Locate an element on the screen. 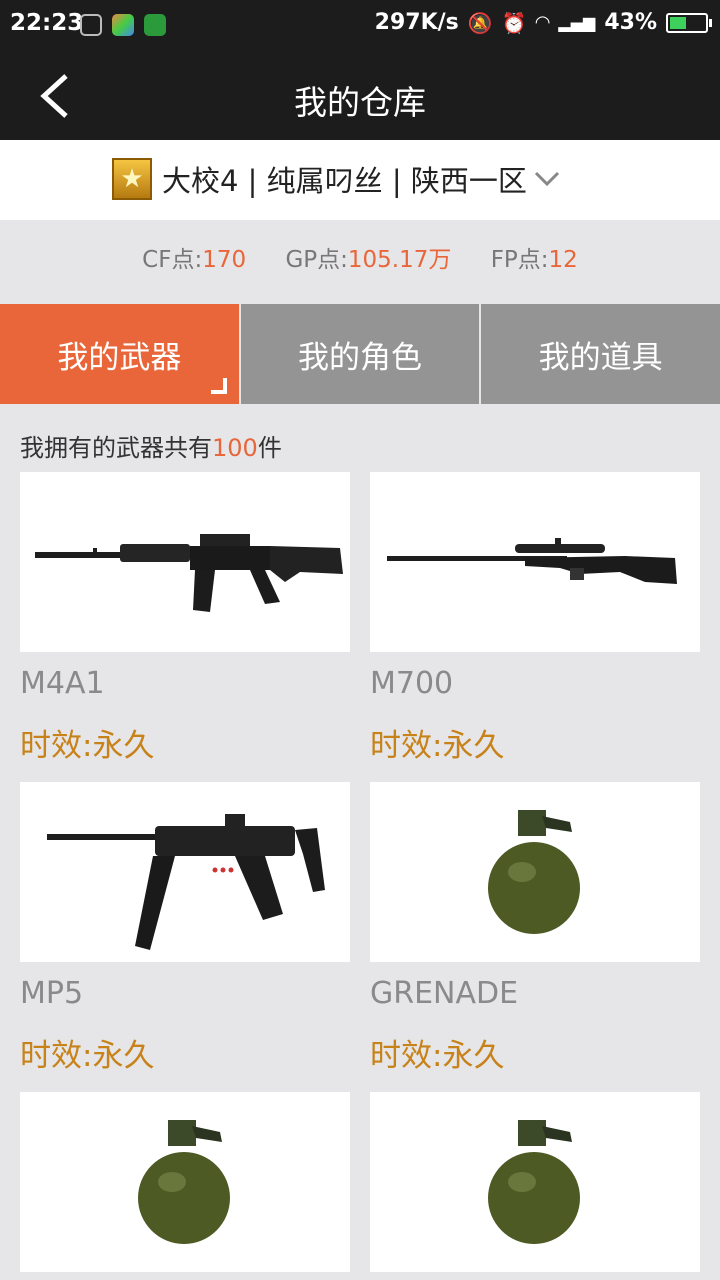  chevron-down-icon is located at coordinates (547, 179).